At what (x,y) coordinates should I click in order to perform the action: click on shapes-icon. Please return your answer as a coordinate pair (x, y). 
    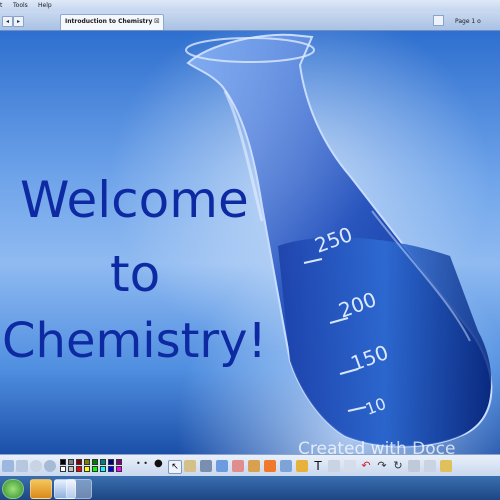
    Looking at the image, I should click on (254, 466).